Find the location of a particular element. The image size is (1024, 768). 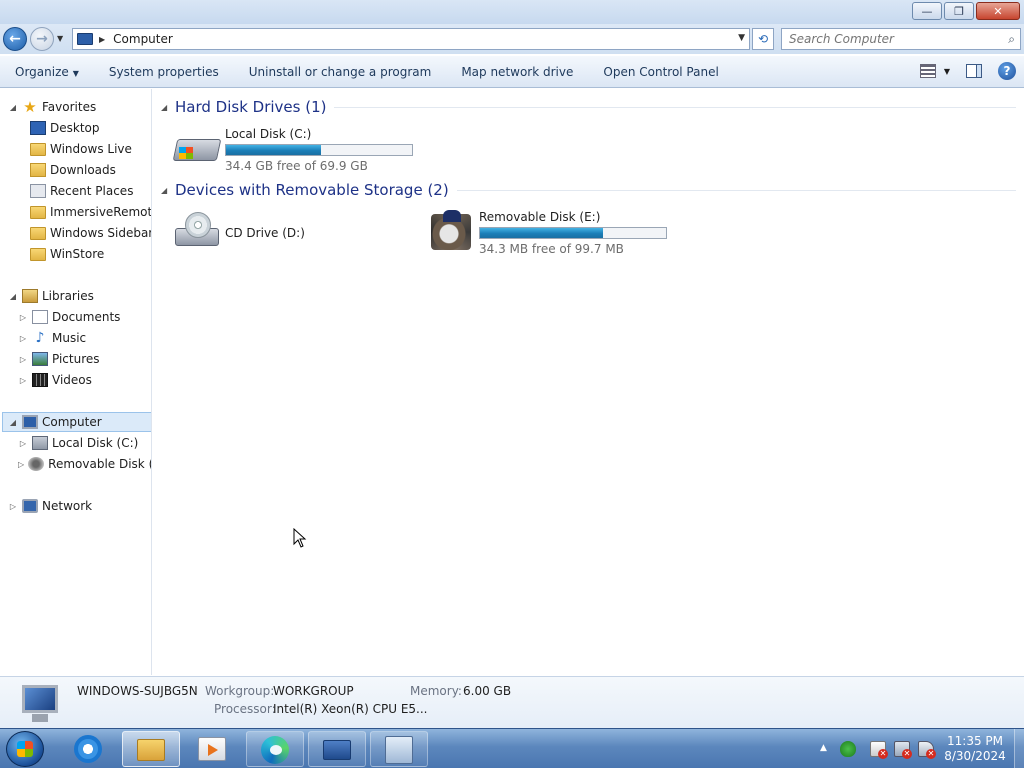

nav-item-downloads: Downloads is located at coordinates (88, 170).